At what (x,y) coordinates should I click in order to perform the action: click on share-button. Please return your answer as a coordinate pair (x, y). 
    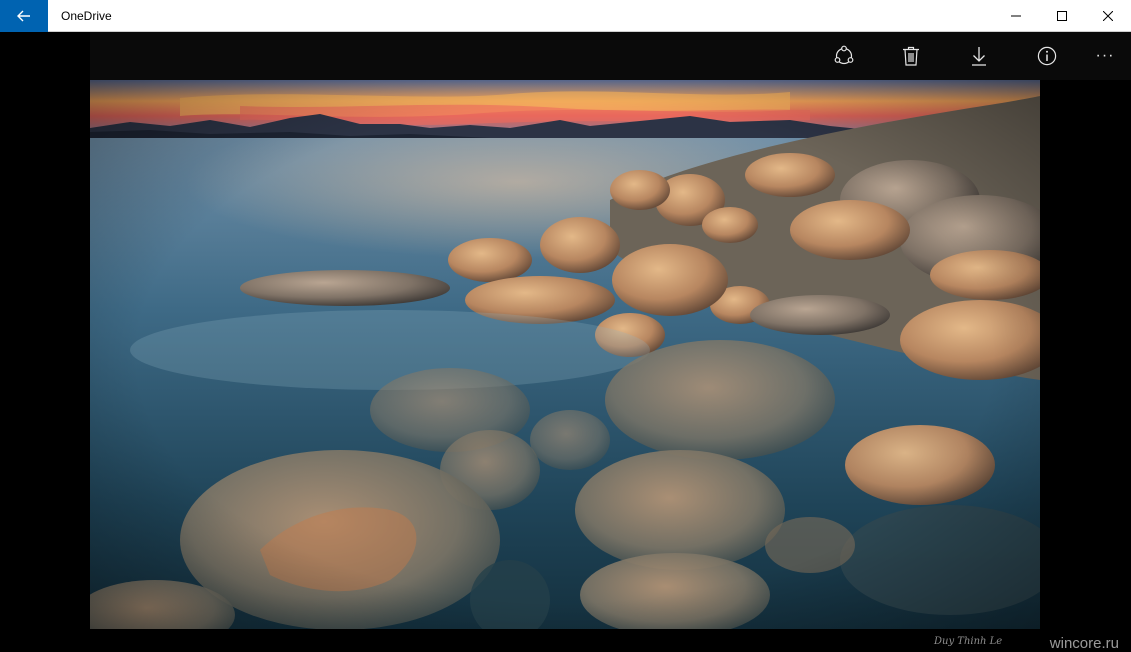
    Looking at the image, I should click on (844, 56).